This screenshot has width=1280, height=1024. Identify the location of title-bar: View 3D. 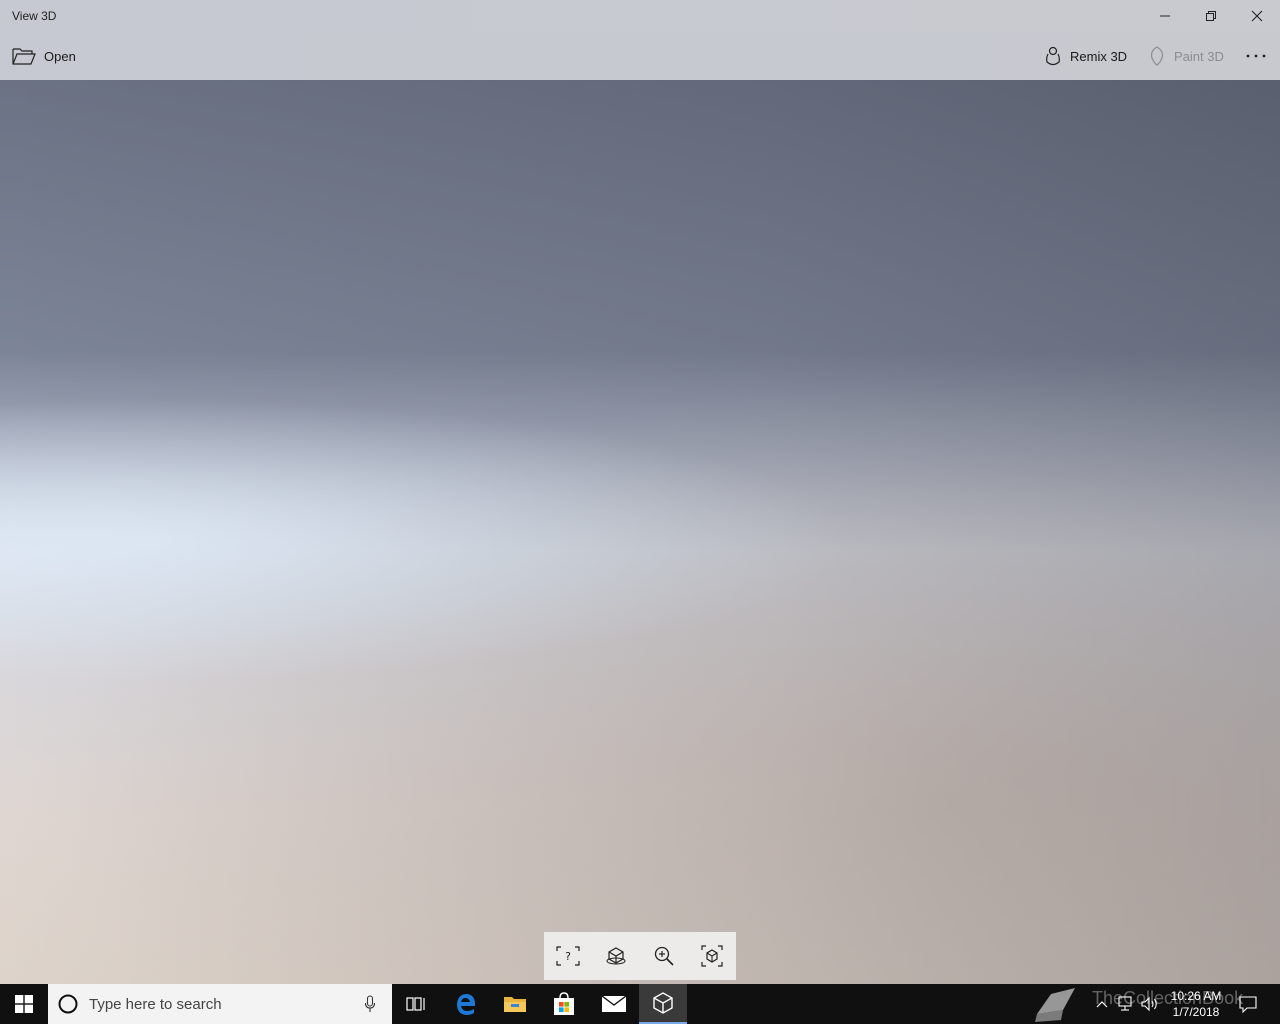
(640, 16).